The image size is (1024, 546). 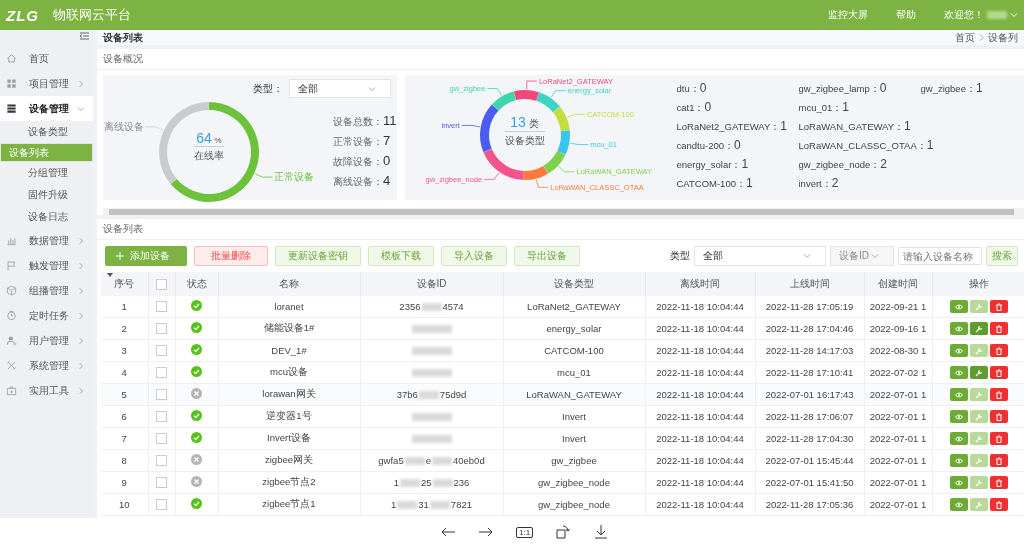 I want to click on column-header: 名称, so click(x=289, y=284).